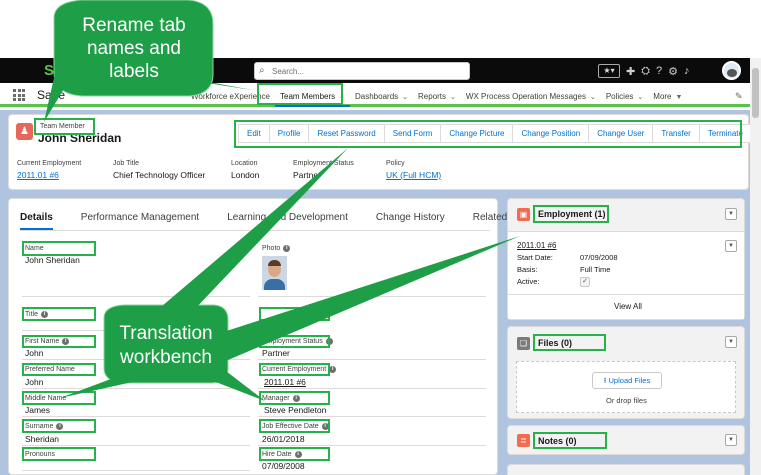 The height and width of the screenshot is (475, 761). I want to click on callout-pointer-manager, so click(230, 384).